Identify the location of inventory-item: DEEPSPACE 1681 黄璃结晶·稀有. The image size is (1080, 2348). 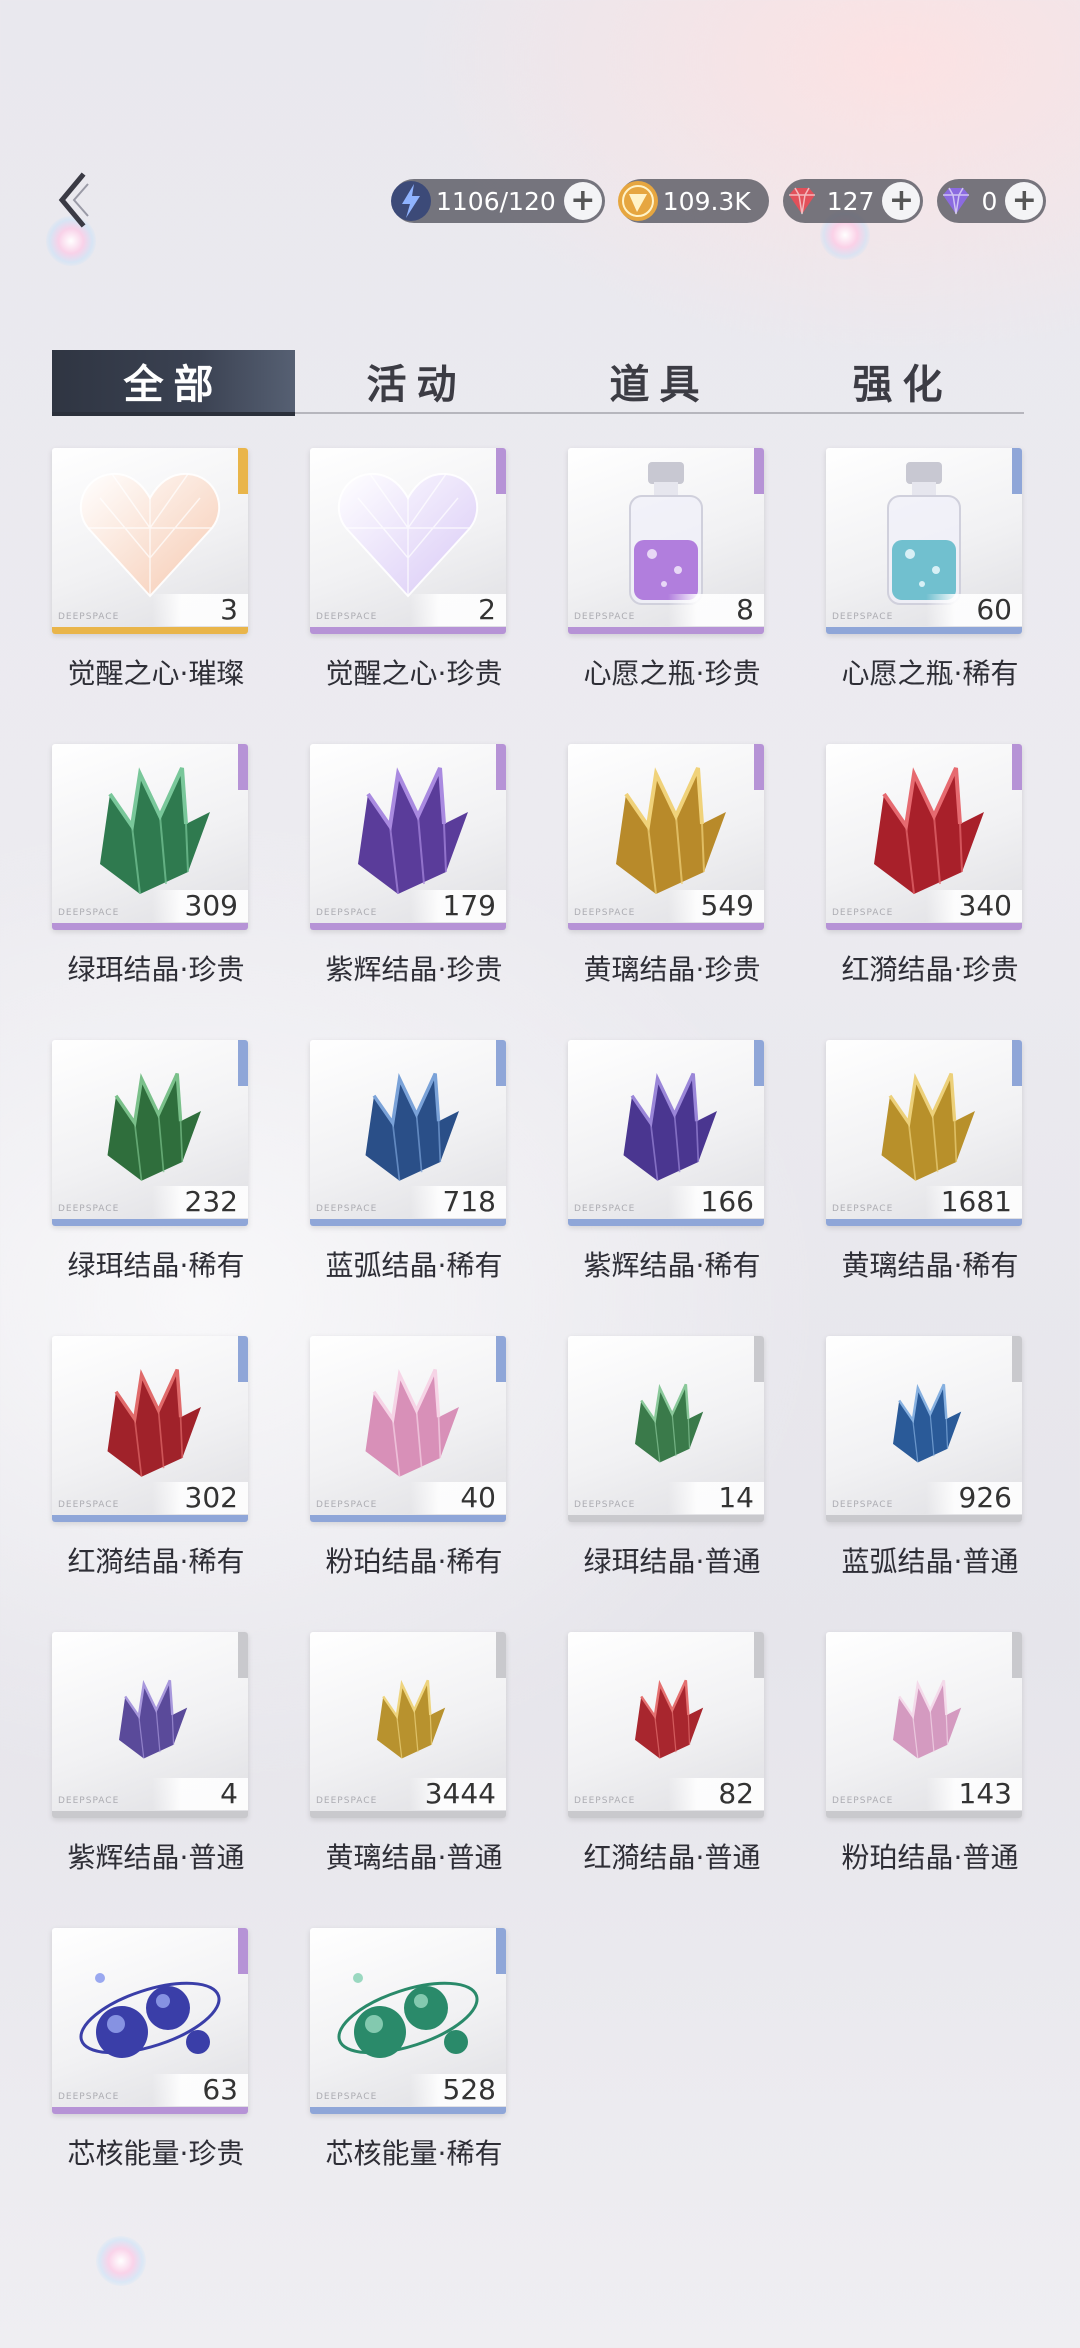
(924, 1188).